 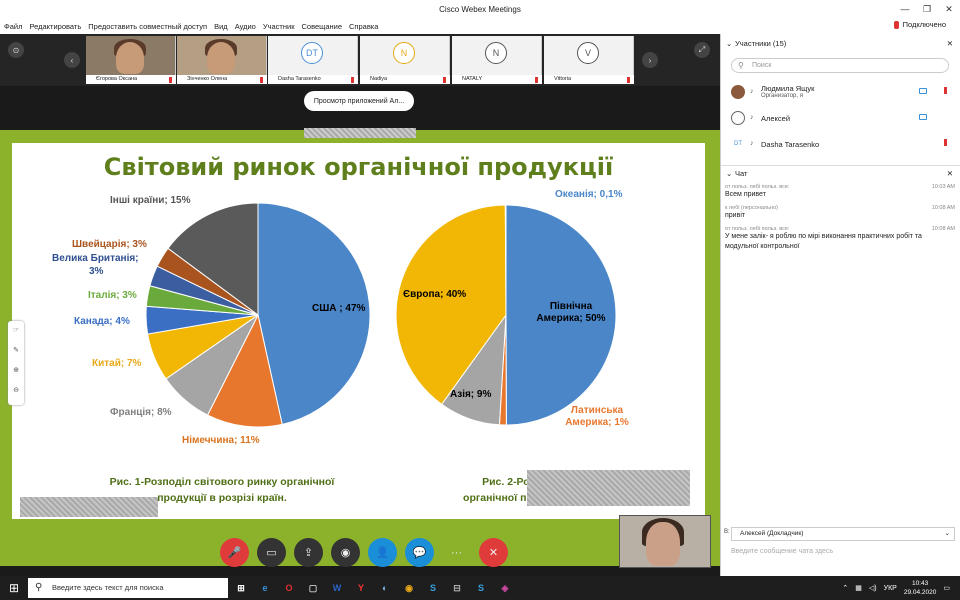 I want to click on chat-button: 💬, so click(x=419, y=552).